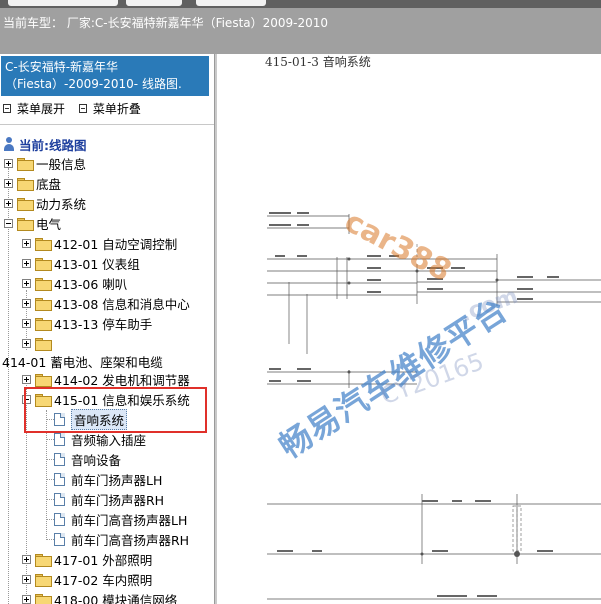 This screenshot has height=604, width=601. What do you see at coordinates (8, 223) in the screenshot?
I see `collapse-icon` at bounding box center [8, 223].